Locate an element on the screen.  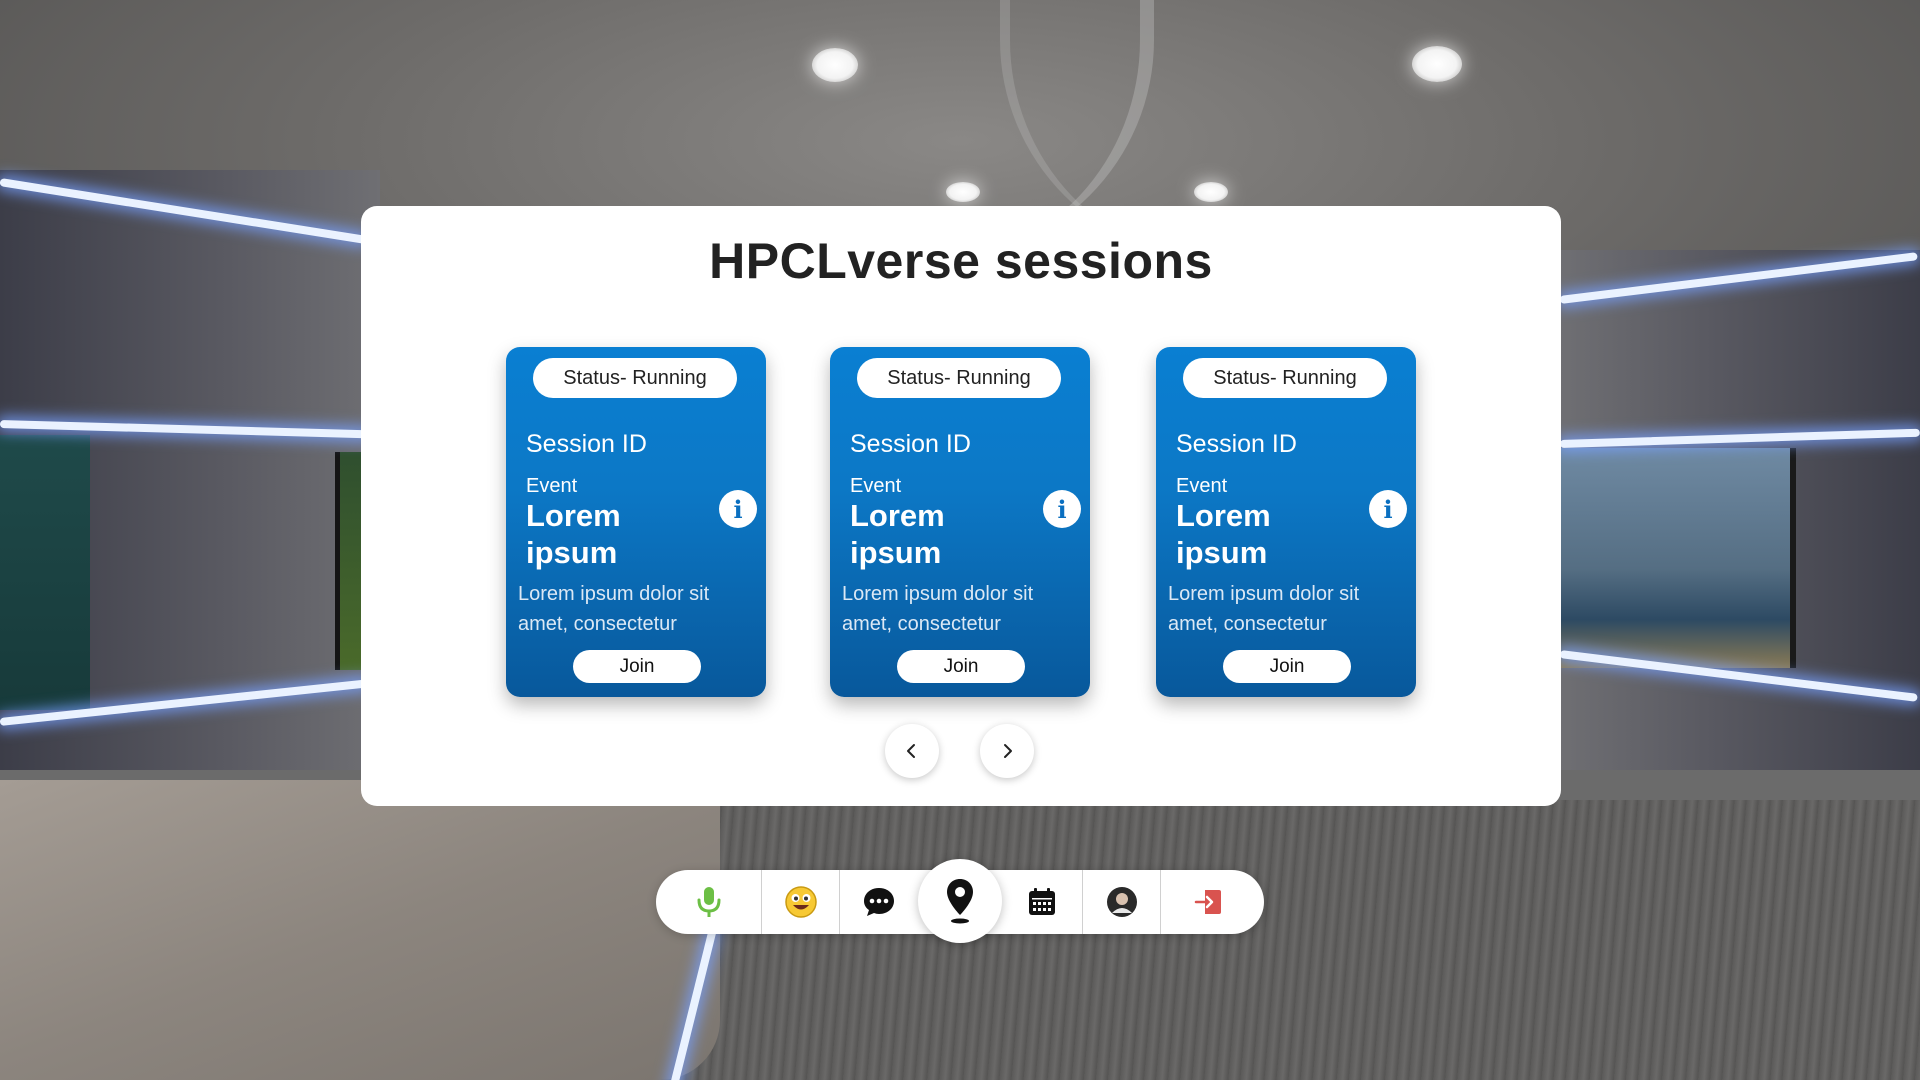
stone-platform is located at coordinates (360, 930).